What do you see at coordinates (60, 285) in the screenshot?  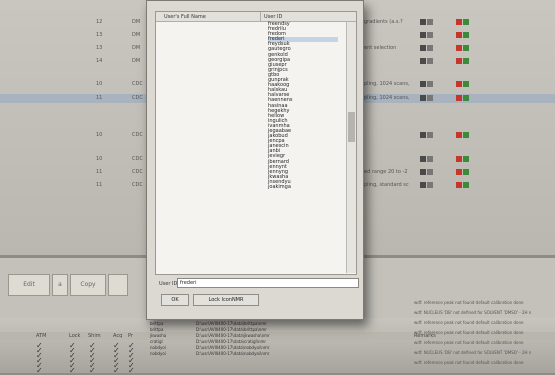 I see `a-button: a` at bounding box center [60, 285].